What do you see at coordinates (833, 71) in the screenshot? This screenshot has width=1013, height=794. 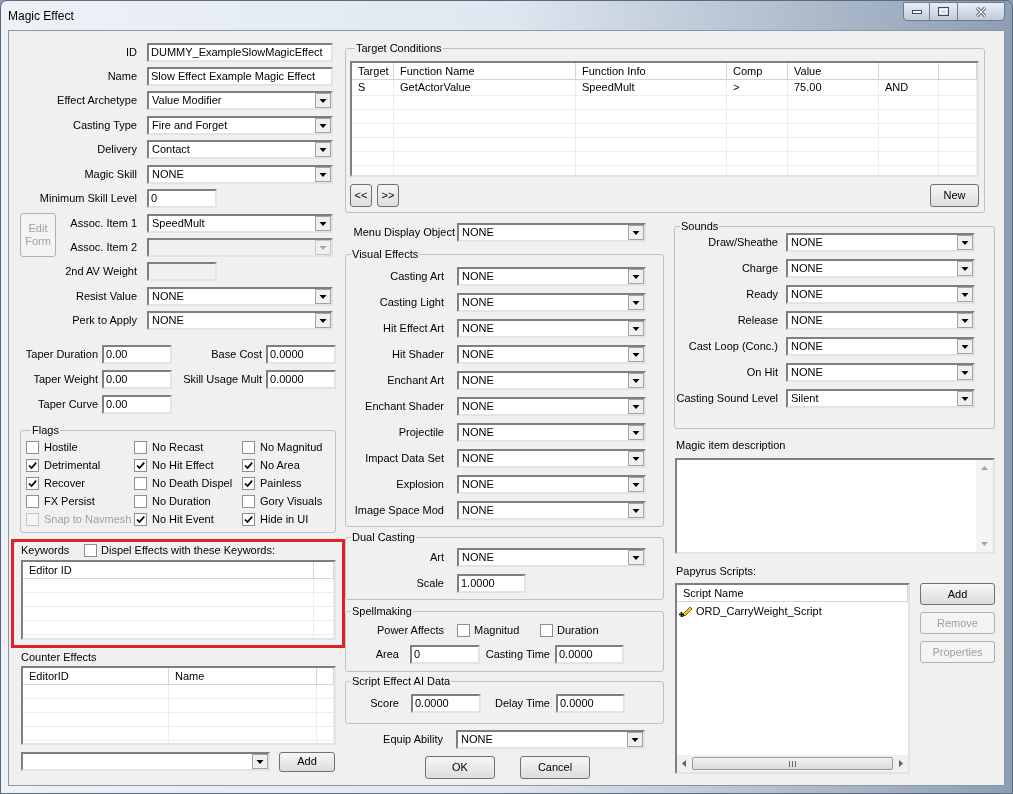 I see `column-header: Value` at bounding box center [833, 71].